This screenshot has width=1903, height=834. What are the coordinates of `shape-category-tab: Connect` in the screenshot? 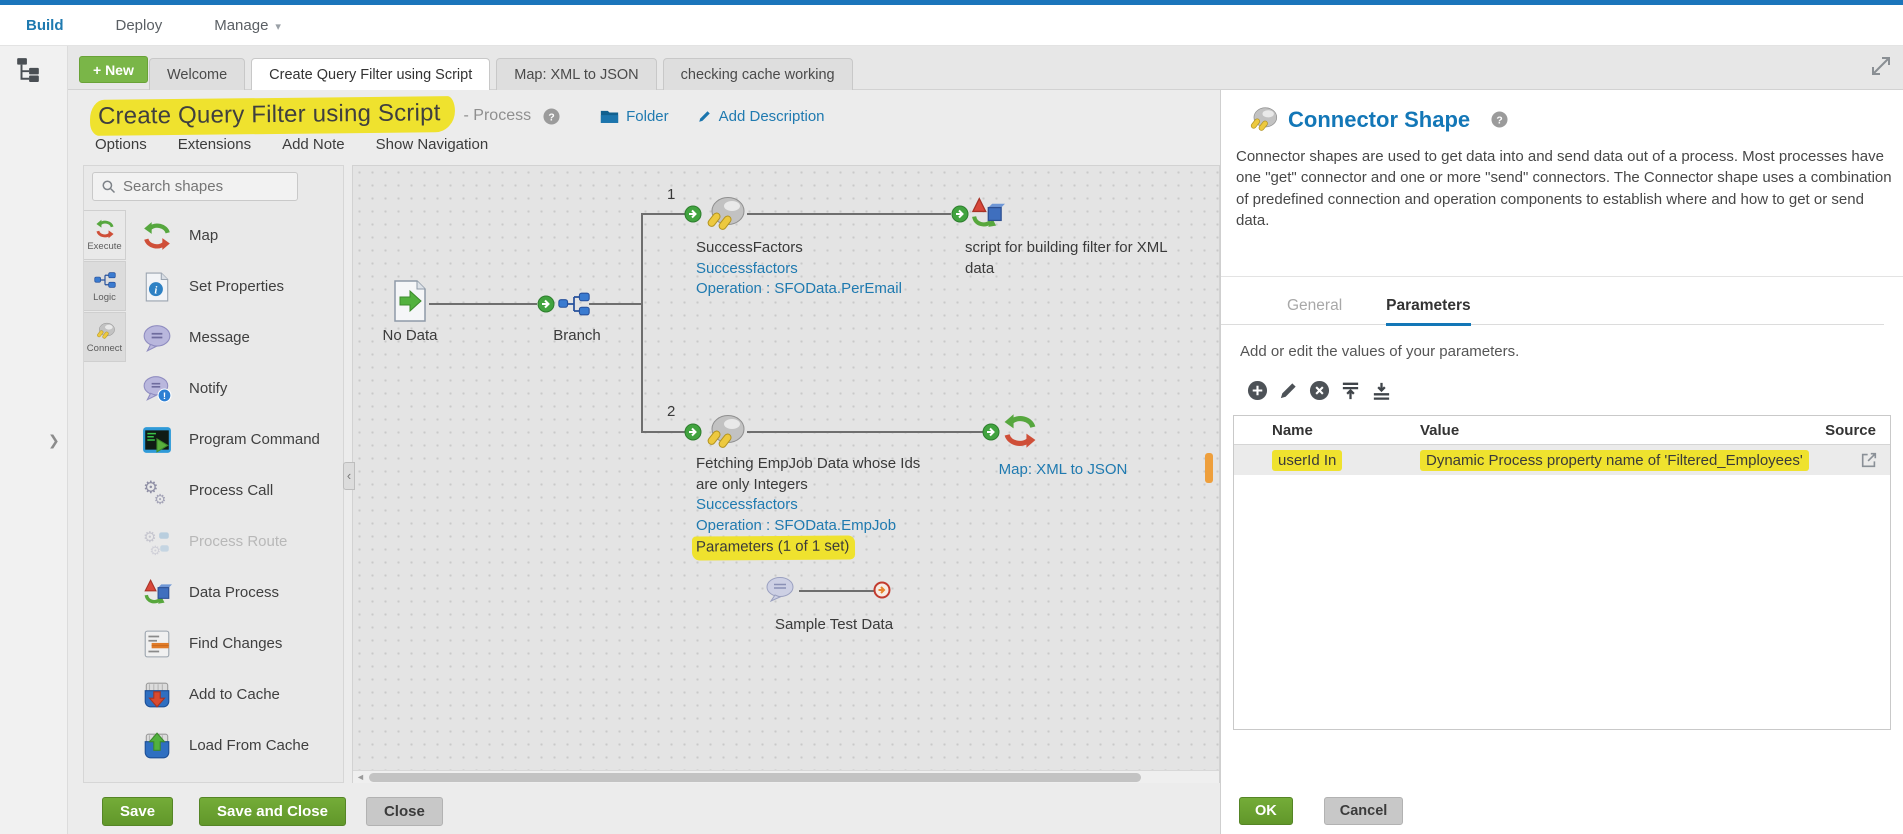 It's located at (105, 337).